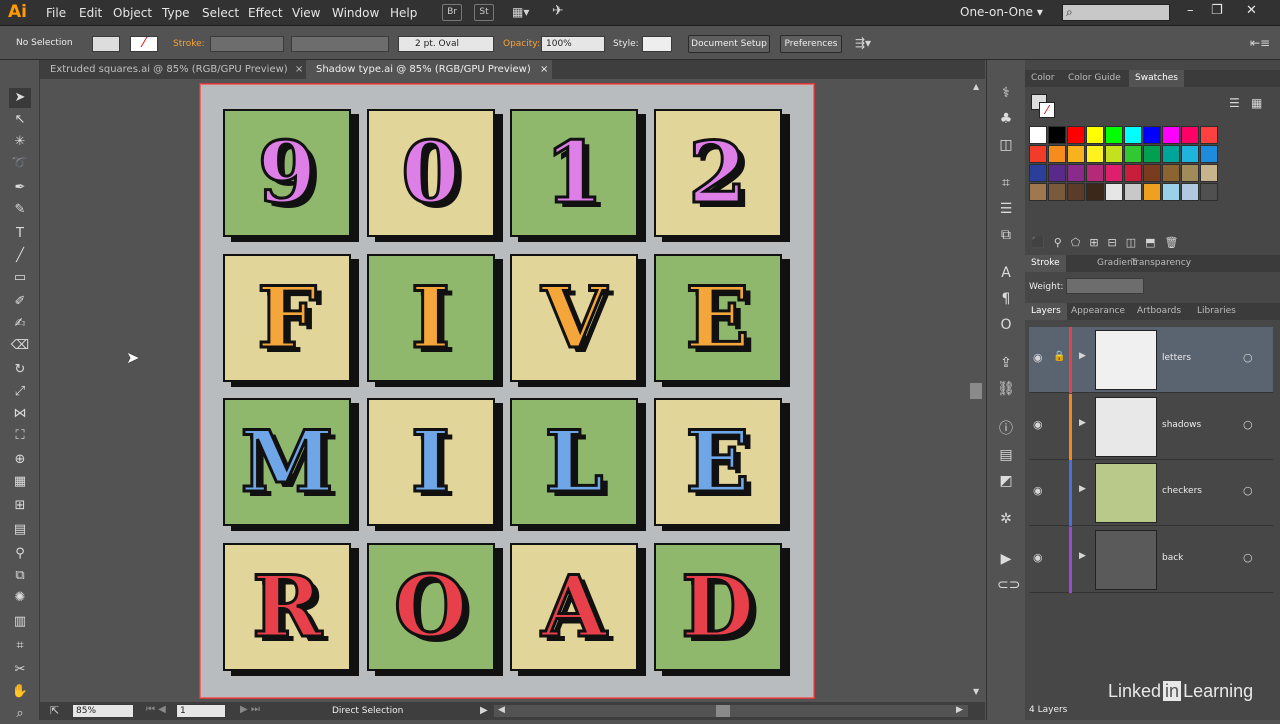 Image resolution: width=1280 pixels, height=724 pixels. I want to click on navigator-icon: ✲, so click(1006, 519).